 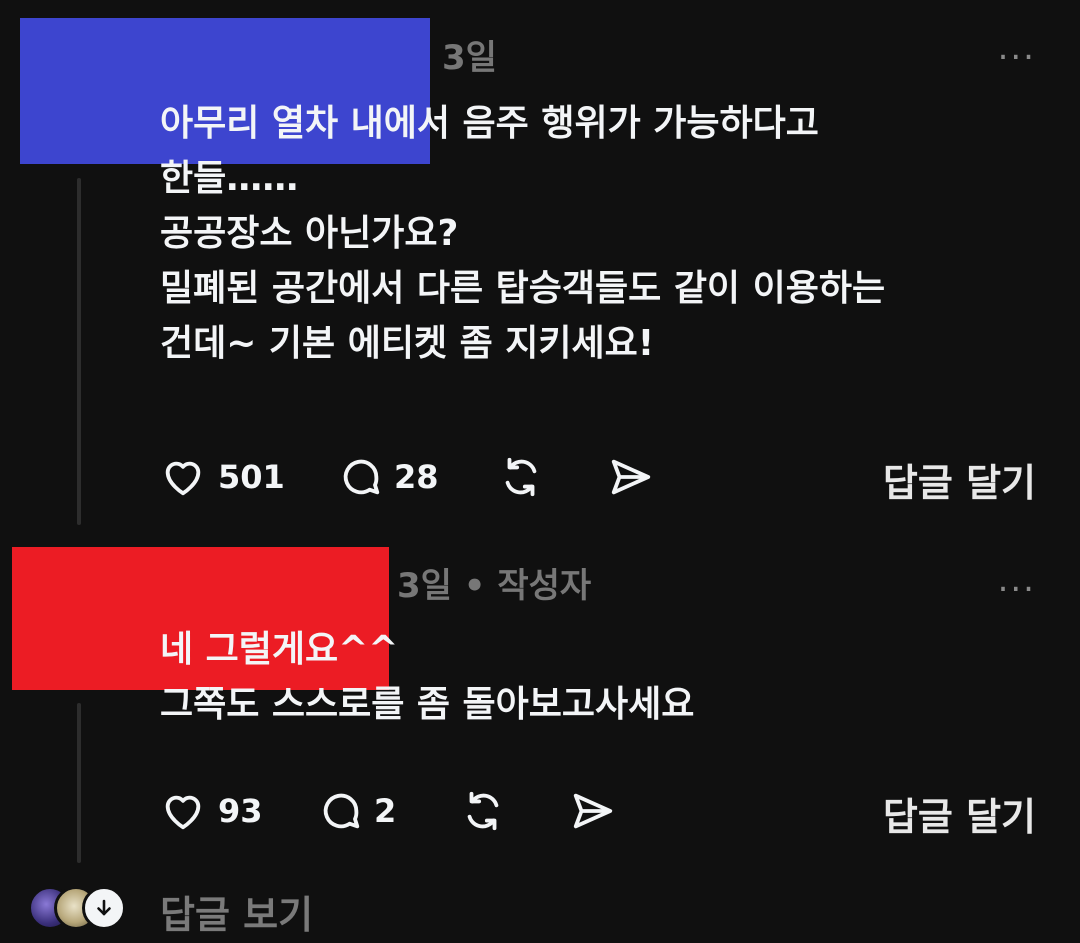 I want to click on comment-time: 3일 • 작성자, so click(x=494, y=586).